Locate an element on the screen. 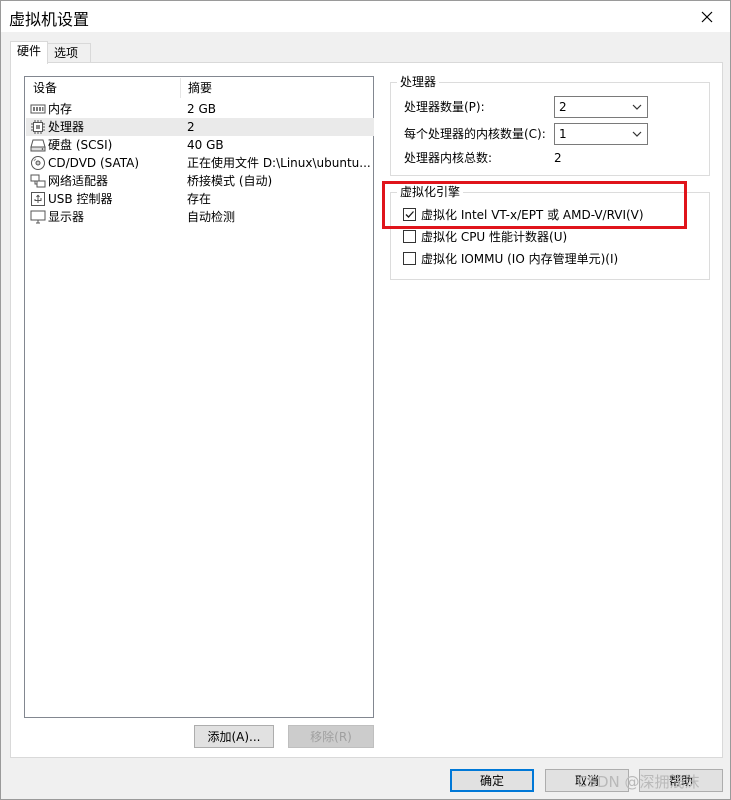  close-icon is located at coordinates (707, 16).